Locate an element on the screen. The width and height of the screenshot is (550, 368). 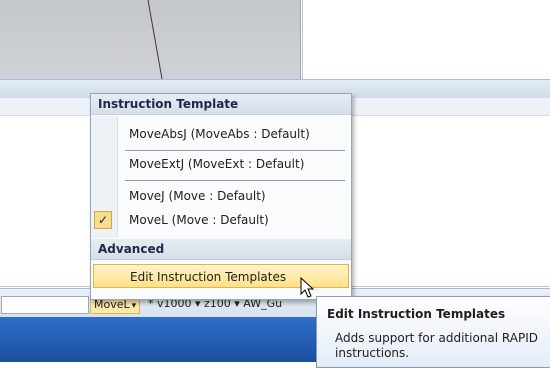
mouse-cursor-icon is located at coordinates (307, 287).